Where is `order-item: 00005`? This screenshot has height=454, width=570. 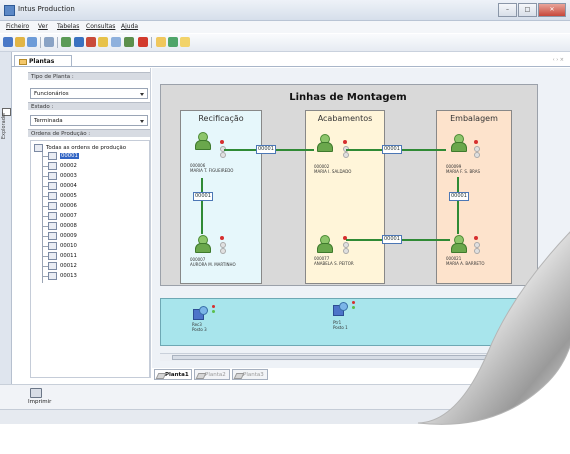
order-item: 00005 is located at coordinates (62, 196).